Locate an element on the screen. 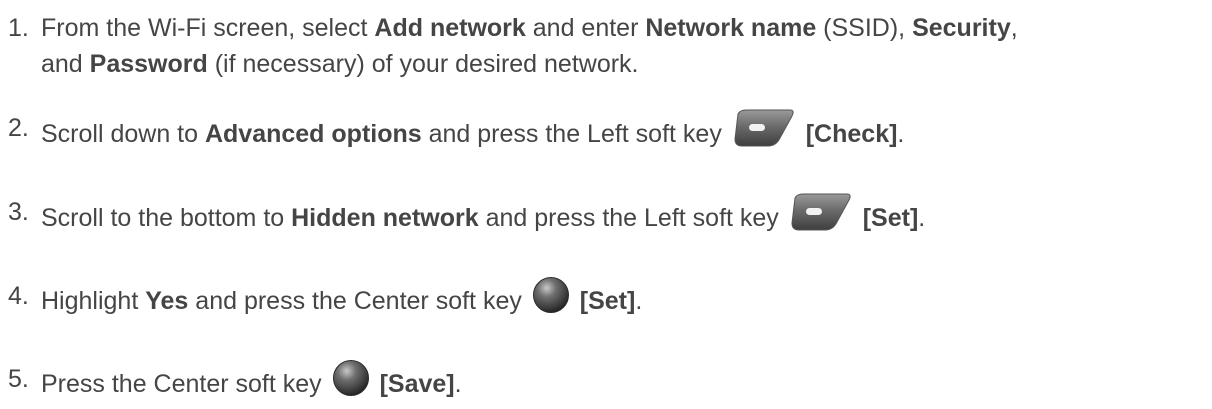 The image size is (1212, 409). step-bold-term: Hidden network is located at coordinates (385, 218).